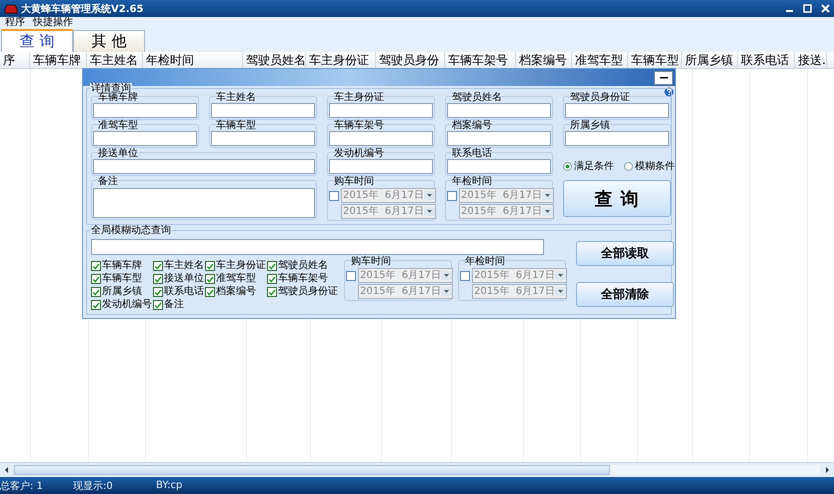 The image size is (834, 494). Describe the element at coordinates (53, 23) in the screenshot. I see `menu-item: 快捷操作` at that location.